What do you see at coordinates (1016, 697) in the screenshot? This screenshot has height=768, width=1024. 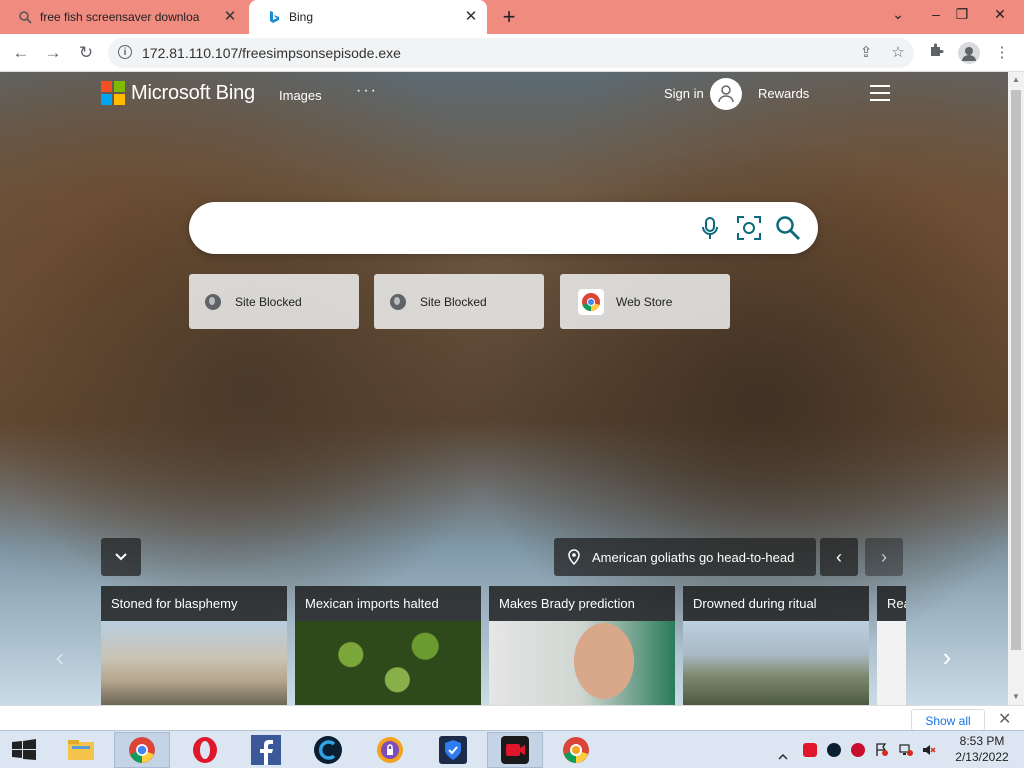 I see `scroll-down-arrow-icon: ▼` at bounding box center [1016, 697].